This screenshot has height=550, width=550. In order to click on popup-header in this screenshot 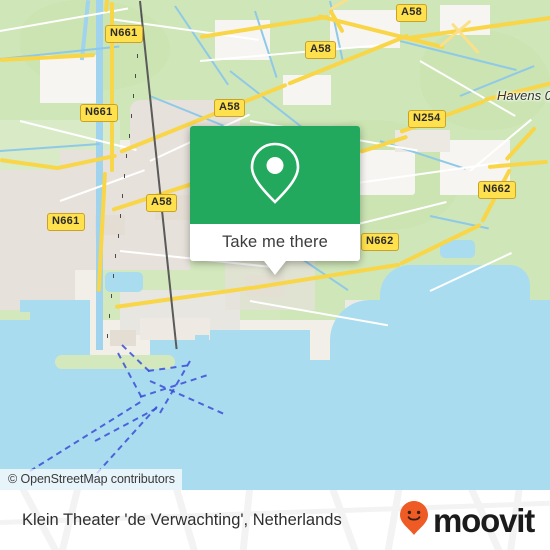, I will do `click(275, 175)`.